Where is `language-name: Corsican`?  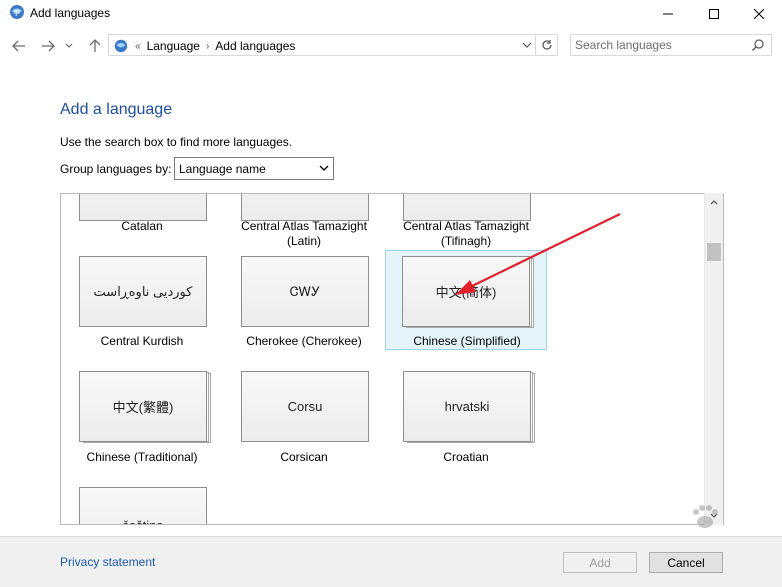 language-name: Corsican is located at coordinates (304, 457).